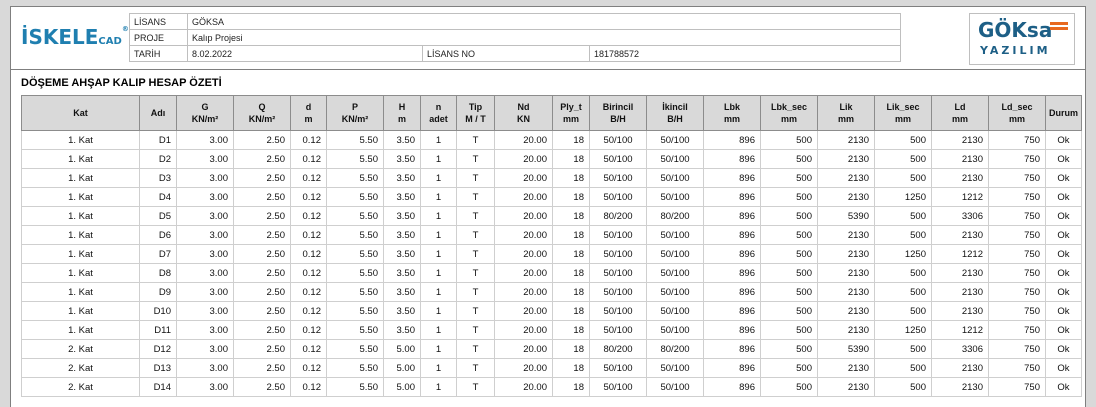  What do you see at coordinates (903, 107) in the screenshot?
I see `column-header-label: Lik_sec` at bounding box center [903, 107].